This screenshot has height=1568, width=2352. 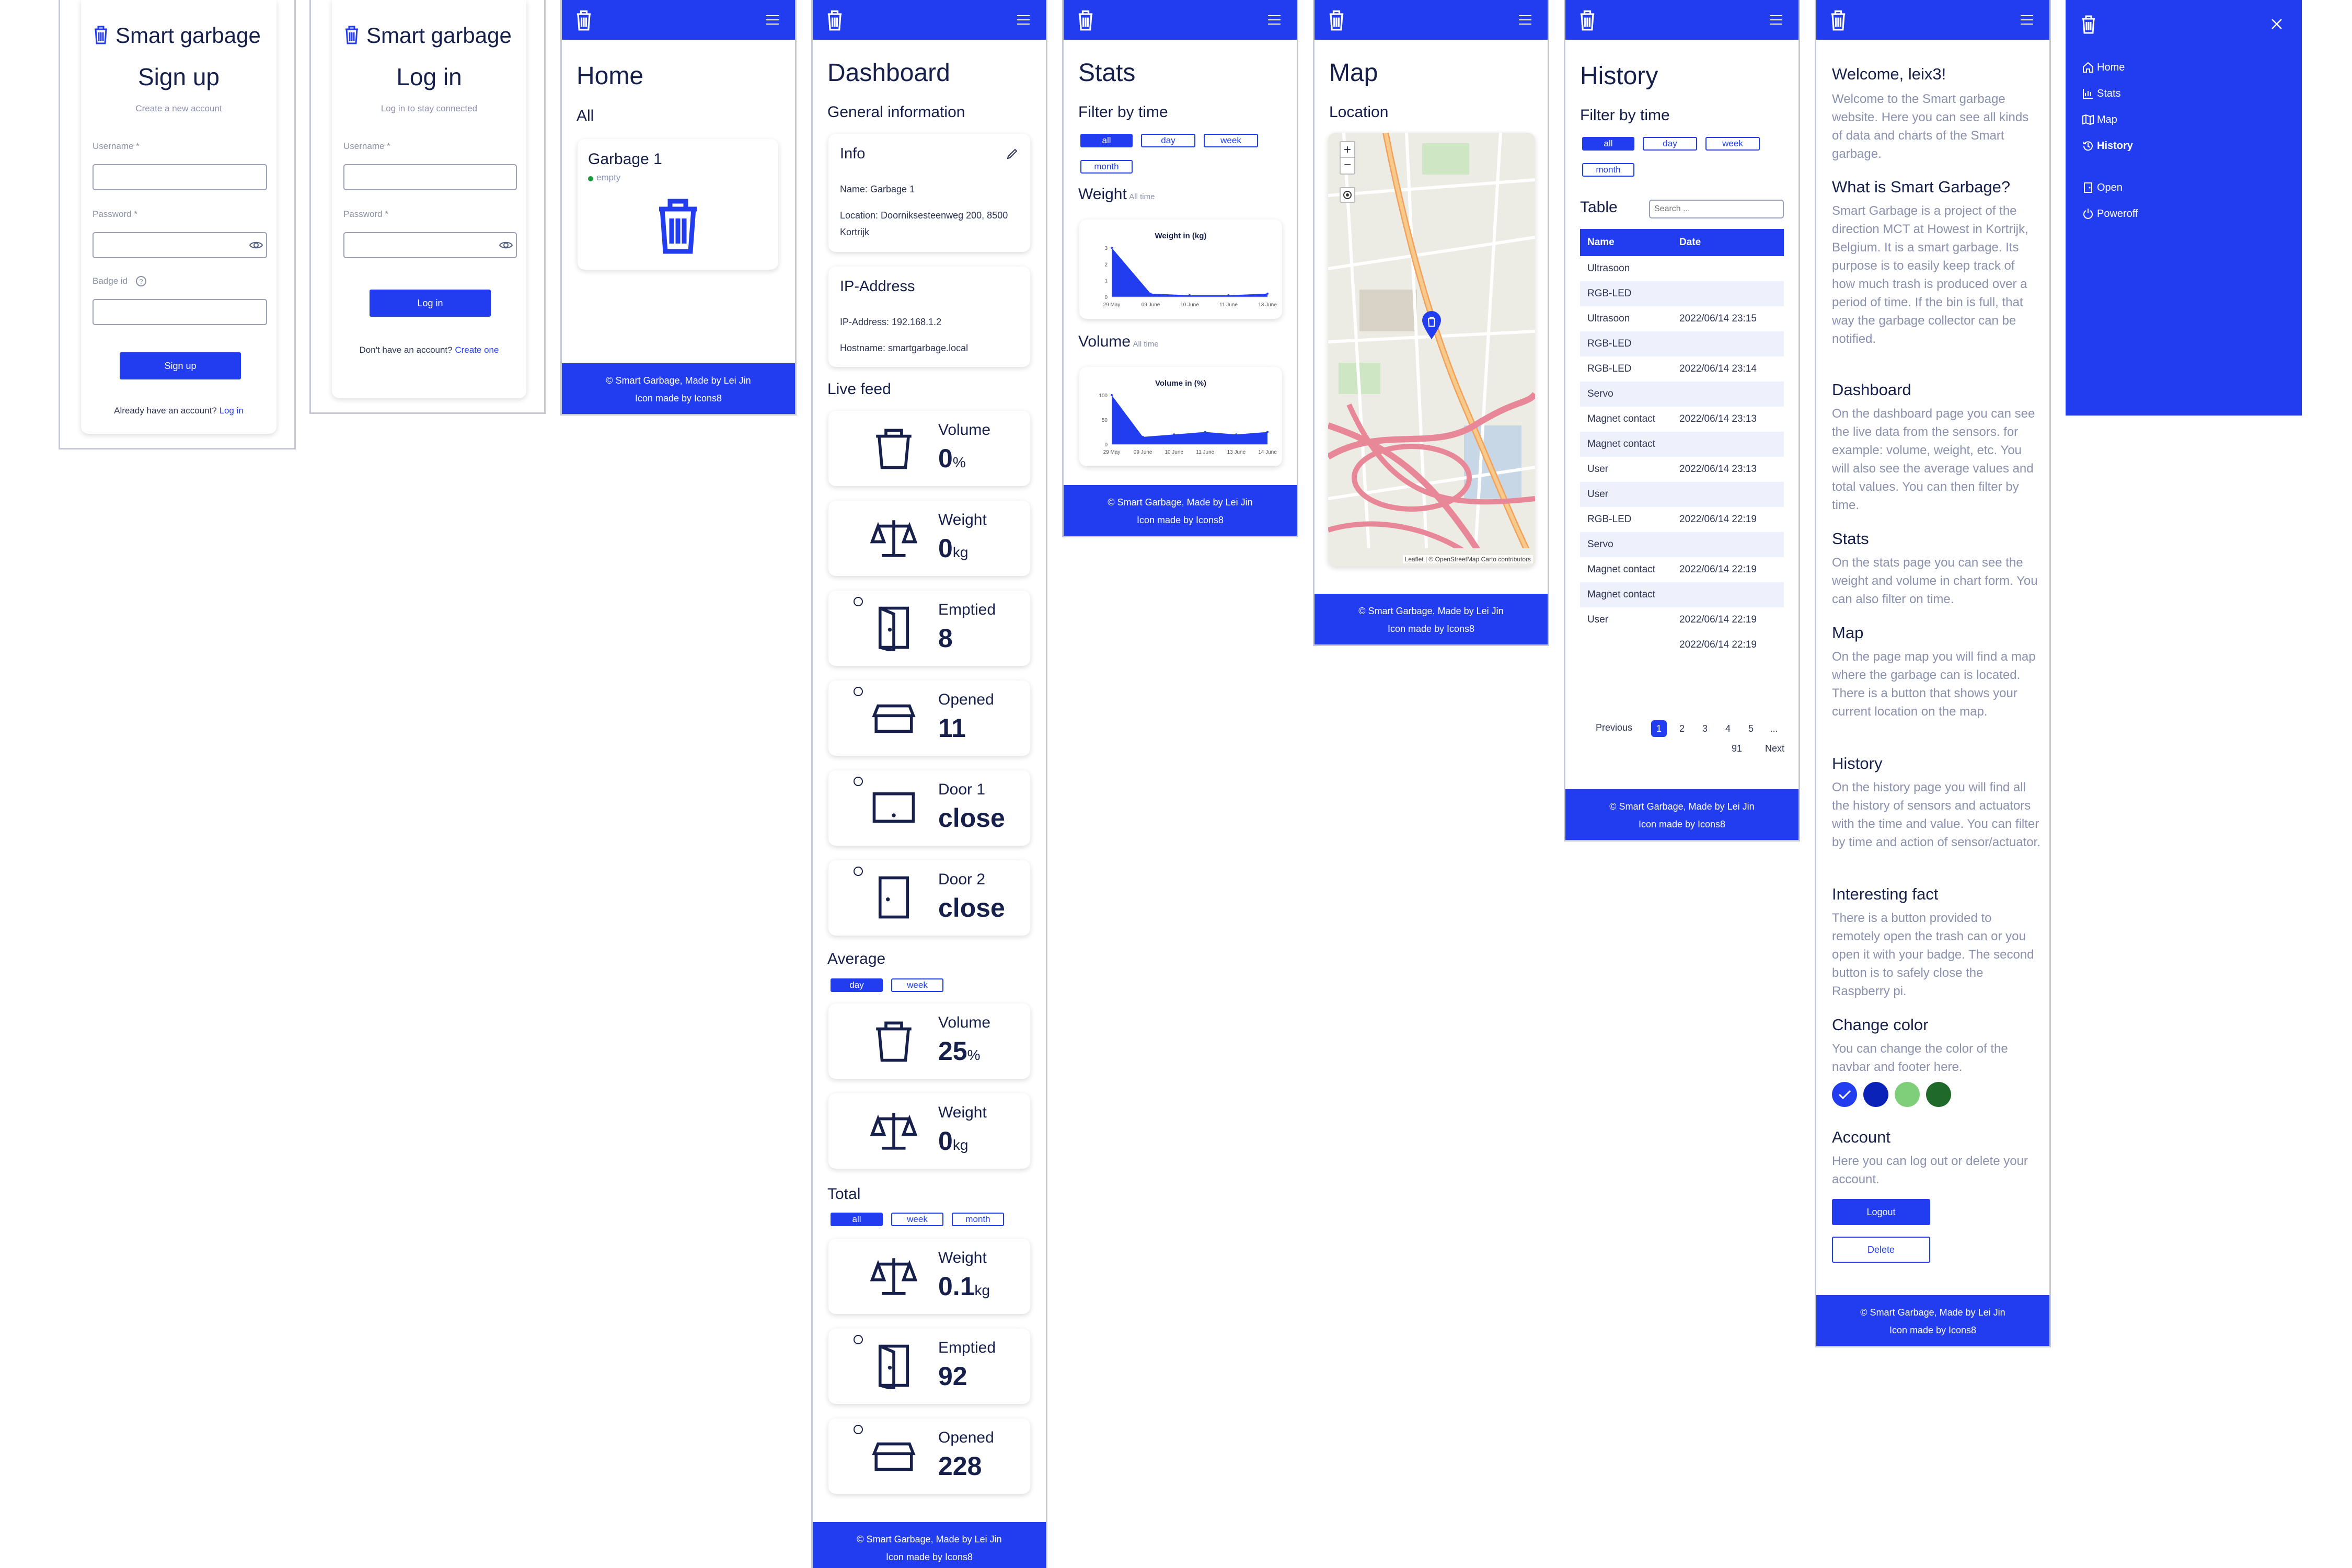 What do you see at coordinates (1609, 519) in the screenshot?
I see `cell-name: RGB-LED` at bounding box center [1609, 519].